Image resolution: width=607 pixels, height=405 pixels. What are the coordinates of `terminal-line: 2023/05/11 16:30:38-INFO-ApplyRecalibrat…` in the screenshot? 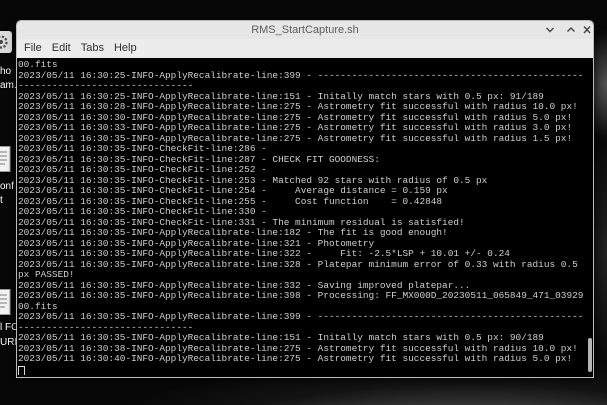 It's located at (298, 348).